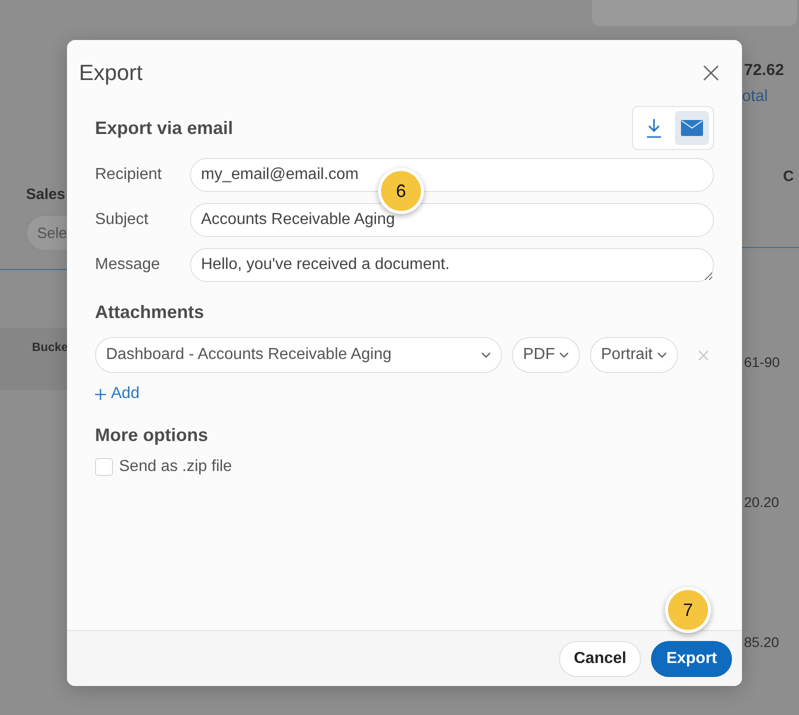 The width and height of the screenshot is (799, 715). I want to click on document-select: Dashboard - Accounts Receivable Aging, so click(298, 355).